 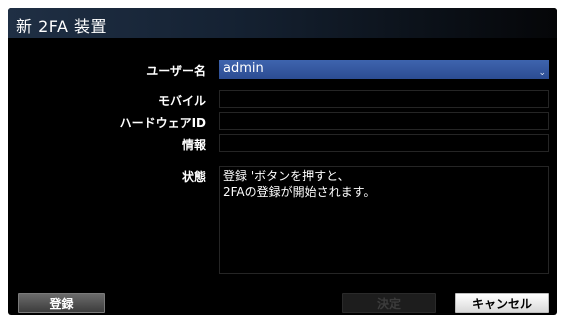 What do you see at coordinates (384, 99) in the screenshot?
I see `mobile-field` at bounding box center [384, 99].